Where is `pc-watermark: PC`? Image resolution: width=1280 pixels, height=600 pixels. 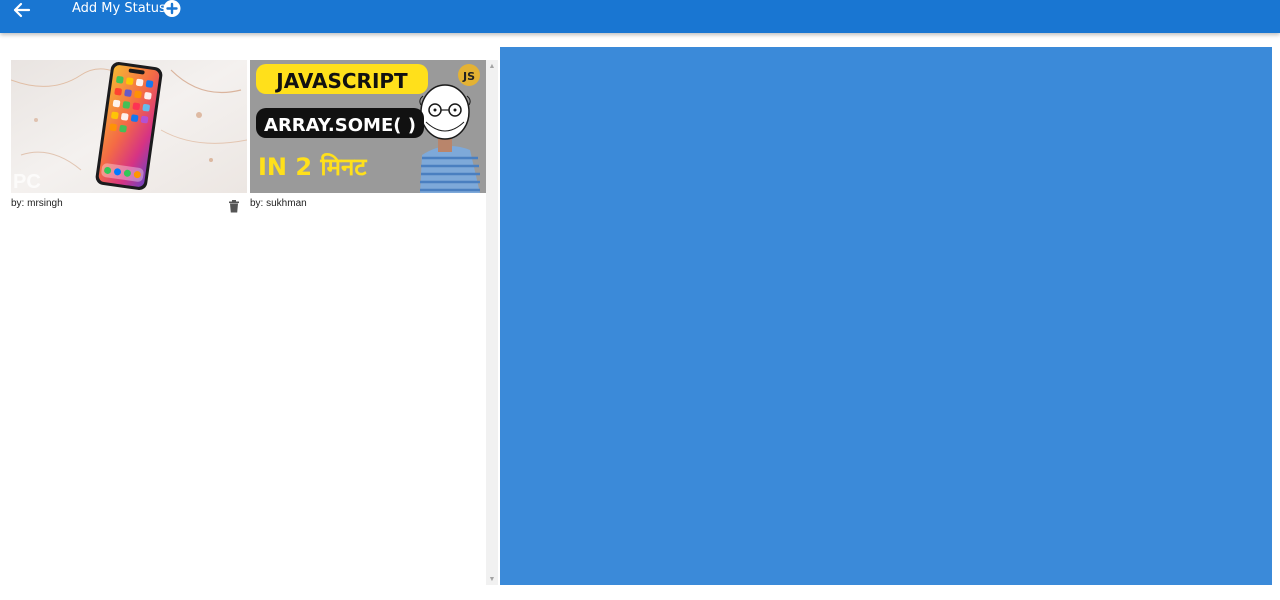
pc-watermark: PC is located at coordinates (27, 182).